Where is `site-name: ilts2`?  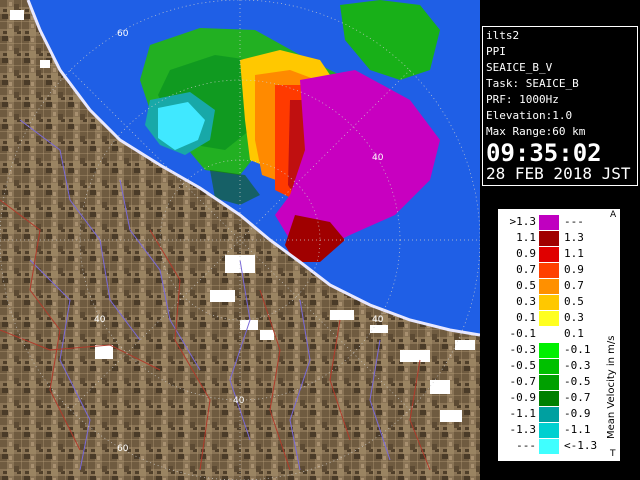
site-name: ilts2 is located at coordinates (503, 35).